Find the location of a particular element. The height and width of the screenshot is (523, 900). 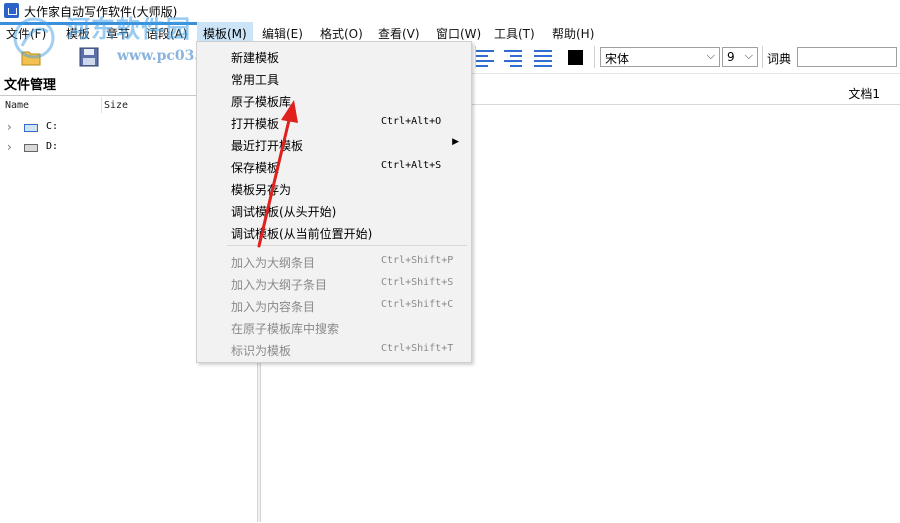

tree-item-drive-c: › C: is located at coordinates (95, 128).